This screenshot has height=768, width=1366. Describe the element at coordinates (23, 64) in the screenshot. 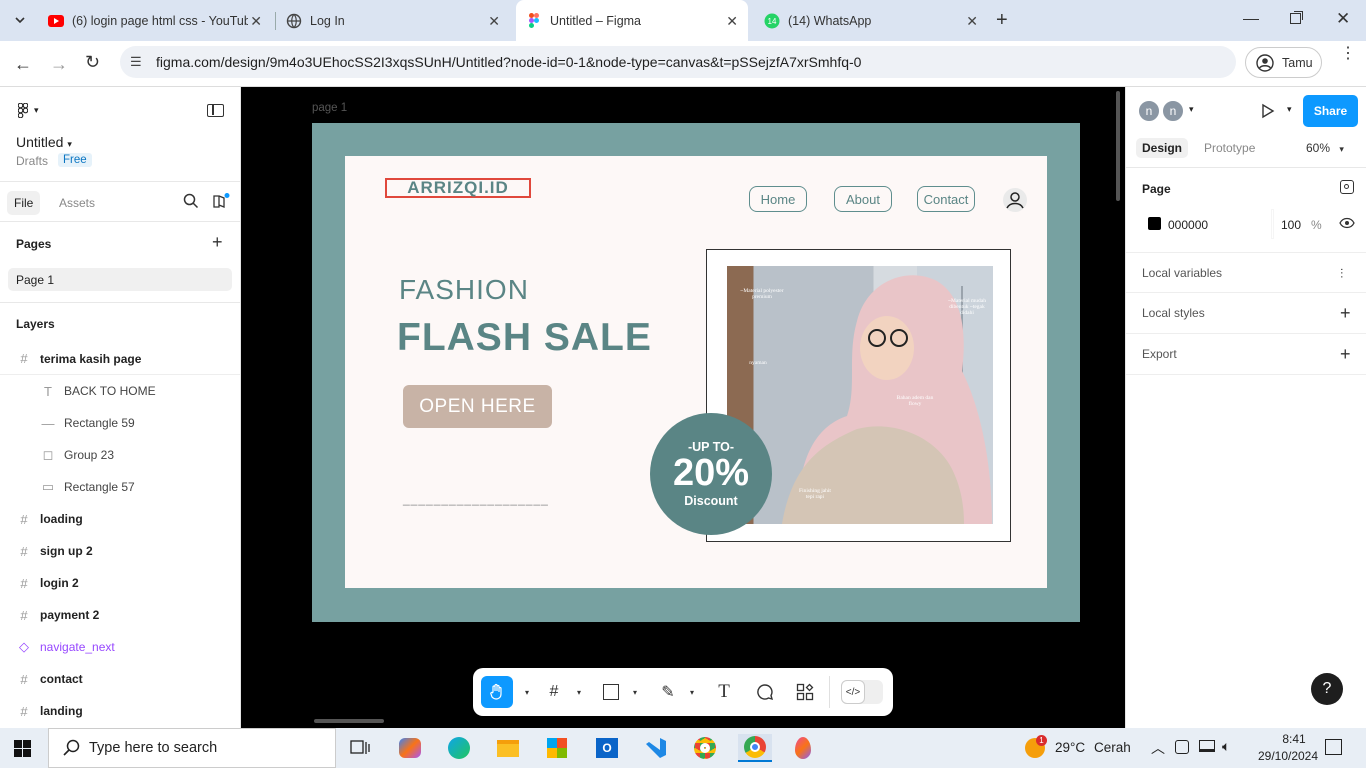

I see `back-icon: ←` at that location.